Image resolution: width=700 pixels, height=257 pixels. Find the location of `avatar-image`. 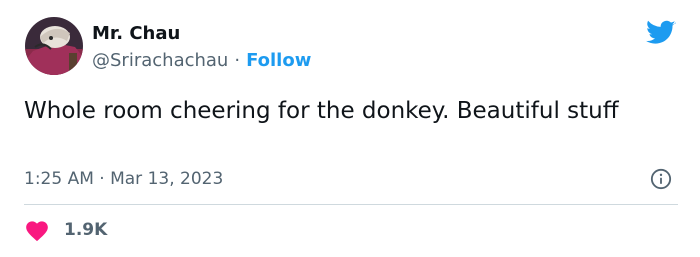

avatar-image is located at coordinates (54, 46).